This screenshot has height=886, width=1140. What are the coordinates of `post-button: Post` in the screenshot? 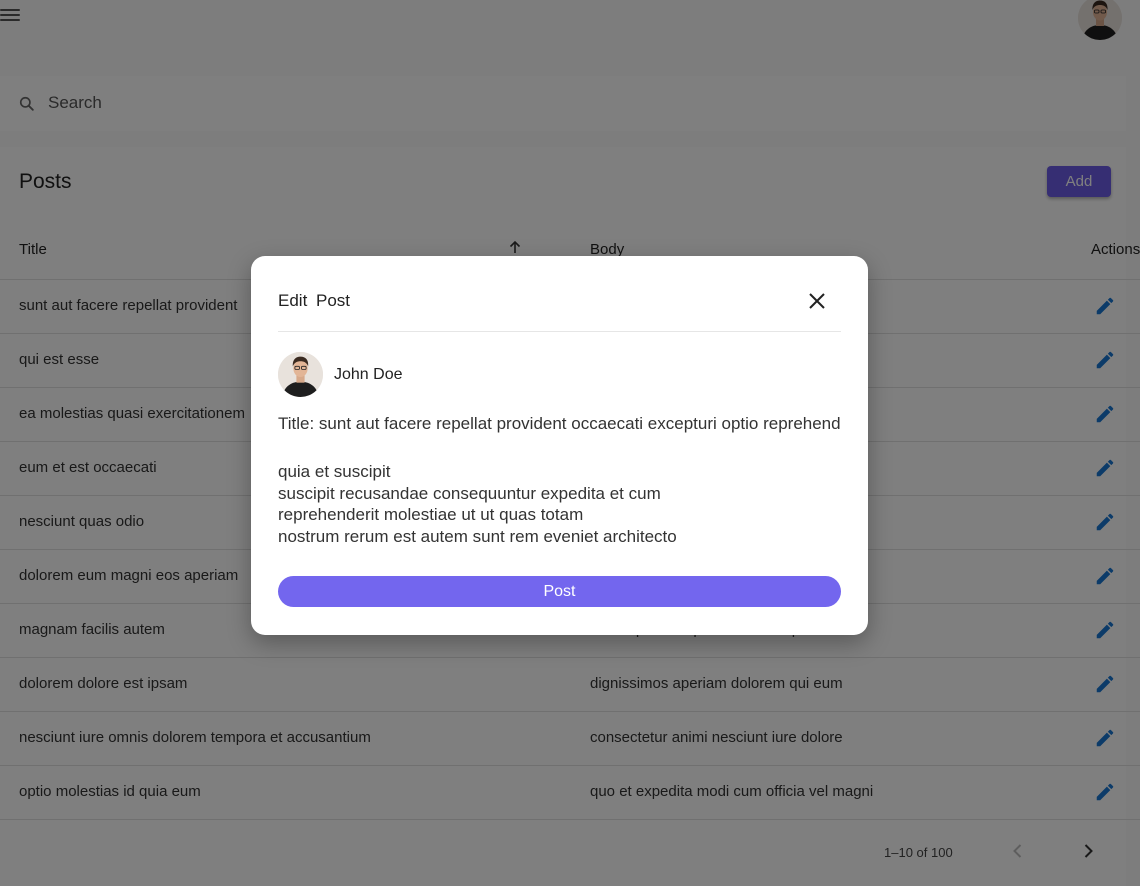 It's located at (559, 591).